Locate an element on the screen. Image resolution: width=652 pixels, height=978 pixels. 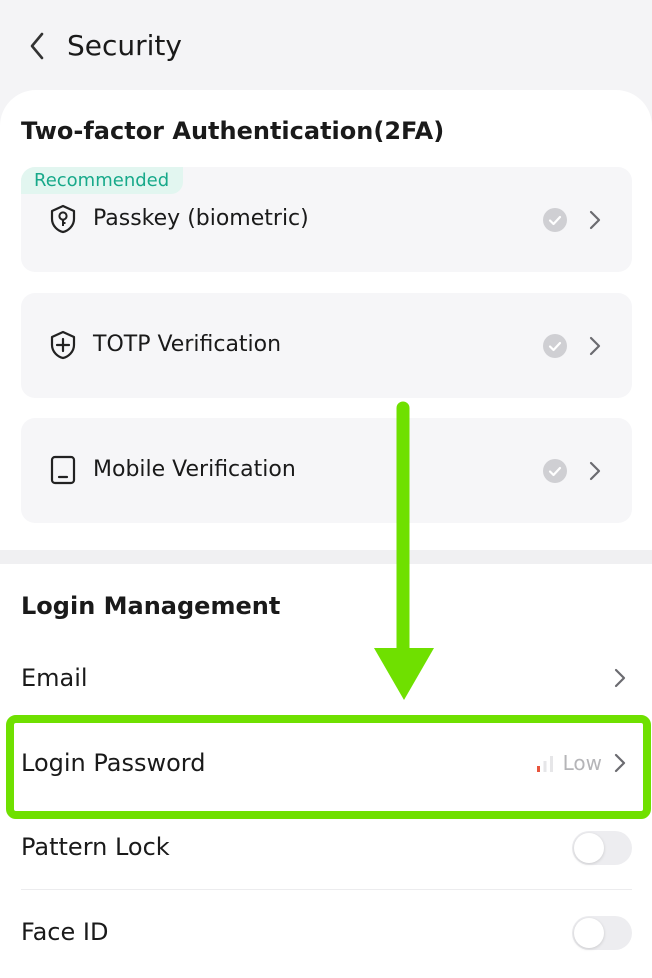
face-id-toggle is located at coordinates (602, 933).